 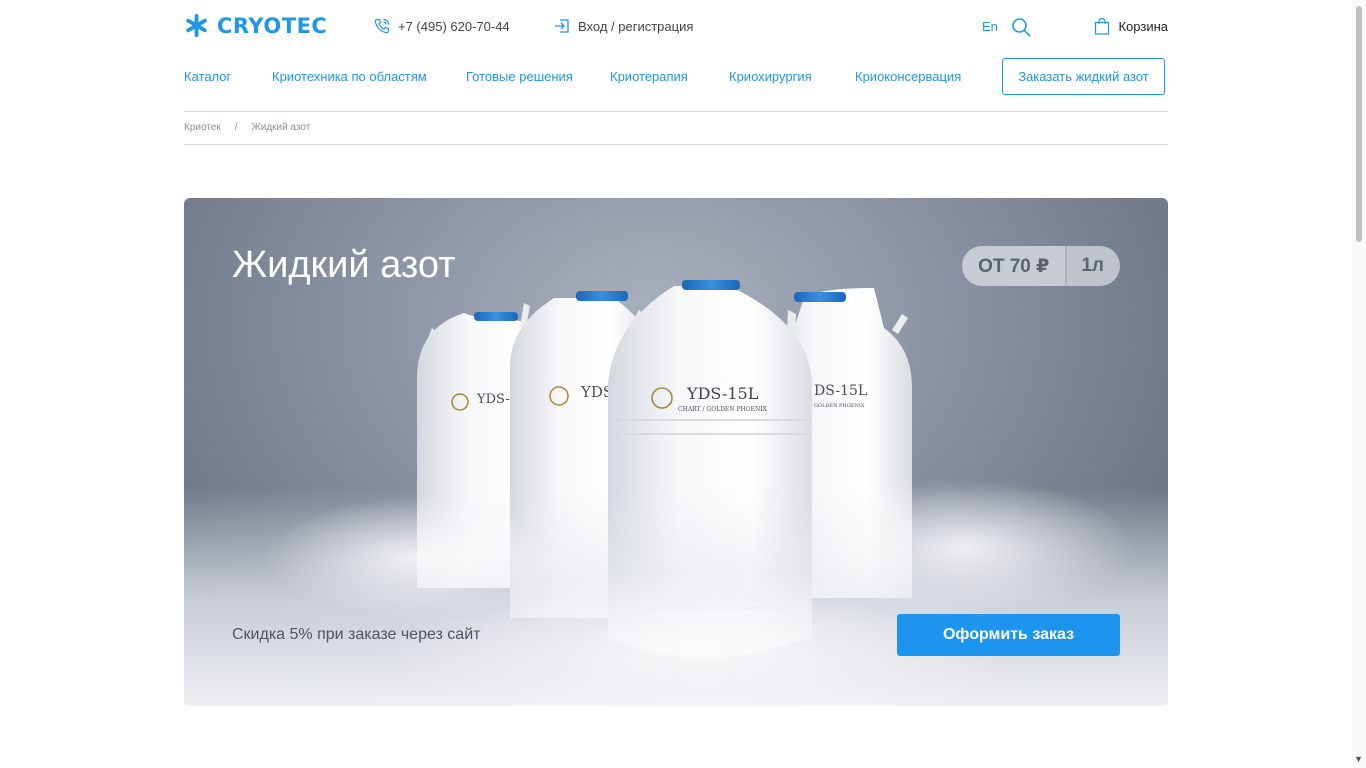 I want to click on svg-text: DS-15L, so click(x=840, y=391).